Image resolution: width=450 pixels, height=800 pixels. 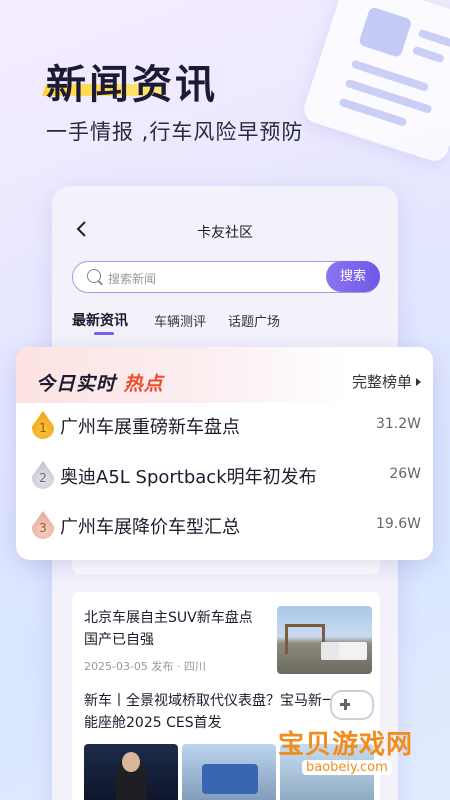 I want to click on hot-topic-count: 19.6W, so click(x=398, y=524).